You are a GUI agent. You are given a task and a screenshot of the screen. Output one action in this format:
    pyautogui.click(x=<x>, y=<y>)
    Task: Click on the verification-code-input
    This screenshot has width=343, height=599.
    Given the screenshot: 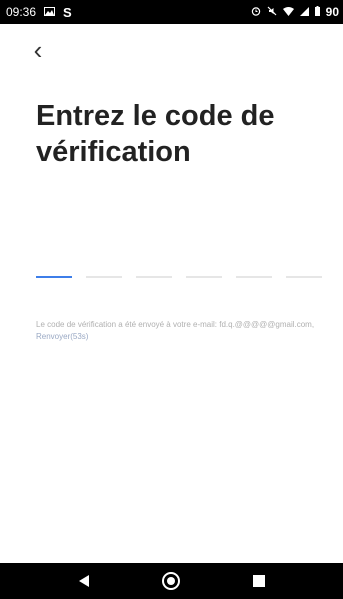 What is the action you would take?
    pyautogui.click(x=186, y=270)
    